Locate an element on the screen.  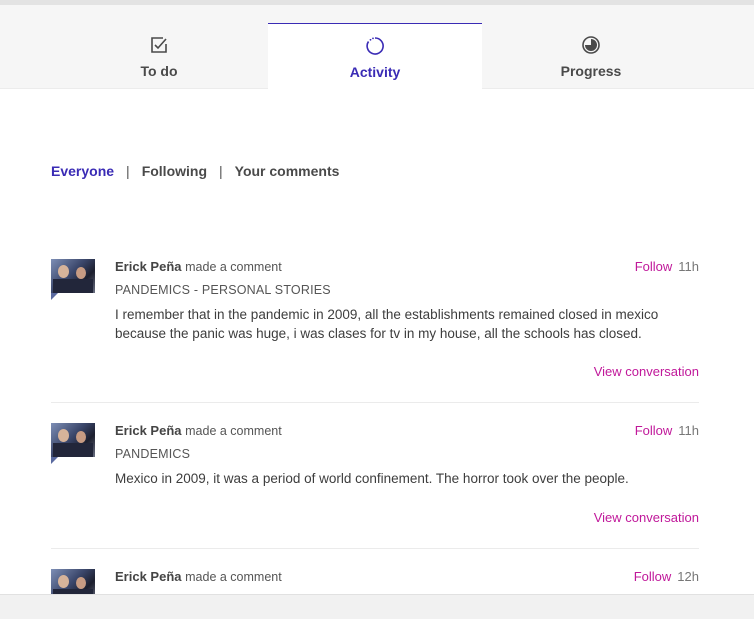
filter-everyone: Everyone is located at coordinates (82, 171).